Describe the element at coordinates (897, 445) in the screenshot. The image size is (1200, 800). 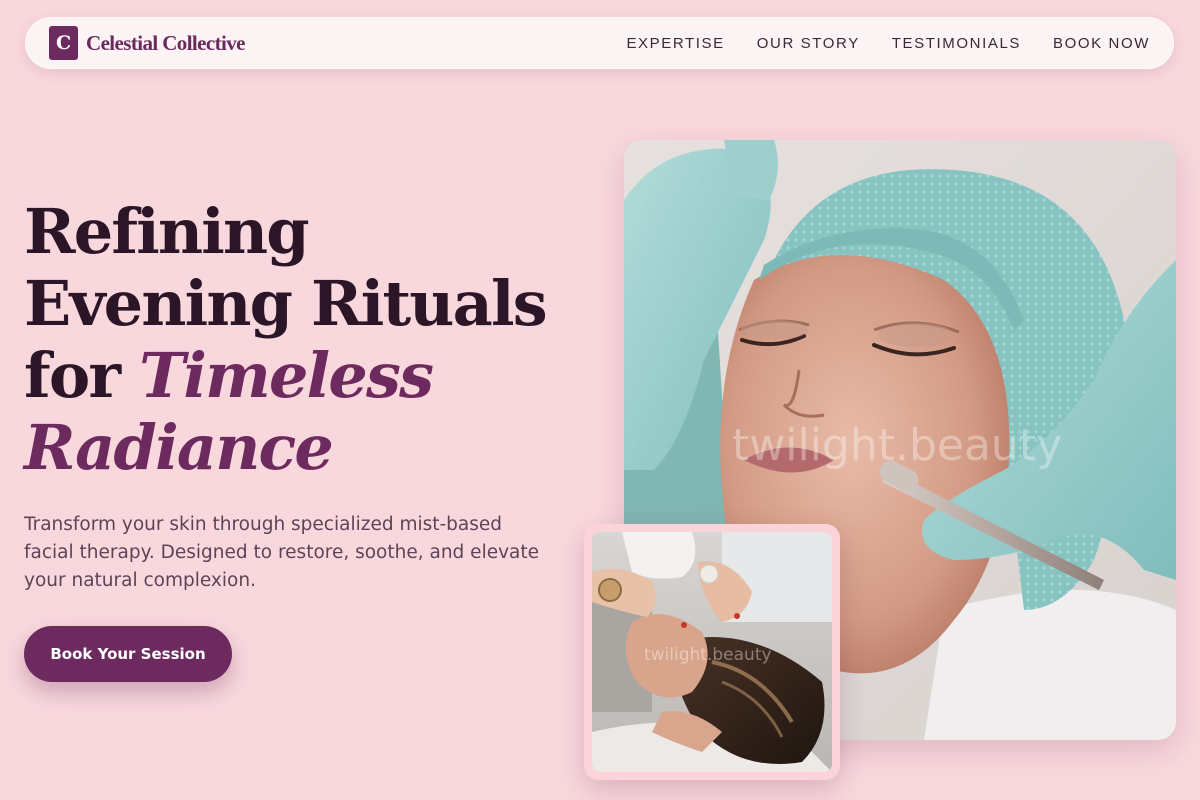
I see `main-photo-watermark: twilight.beauty` at that location.